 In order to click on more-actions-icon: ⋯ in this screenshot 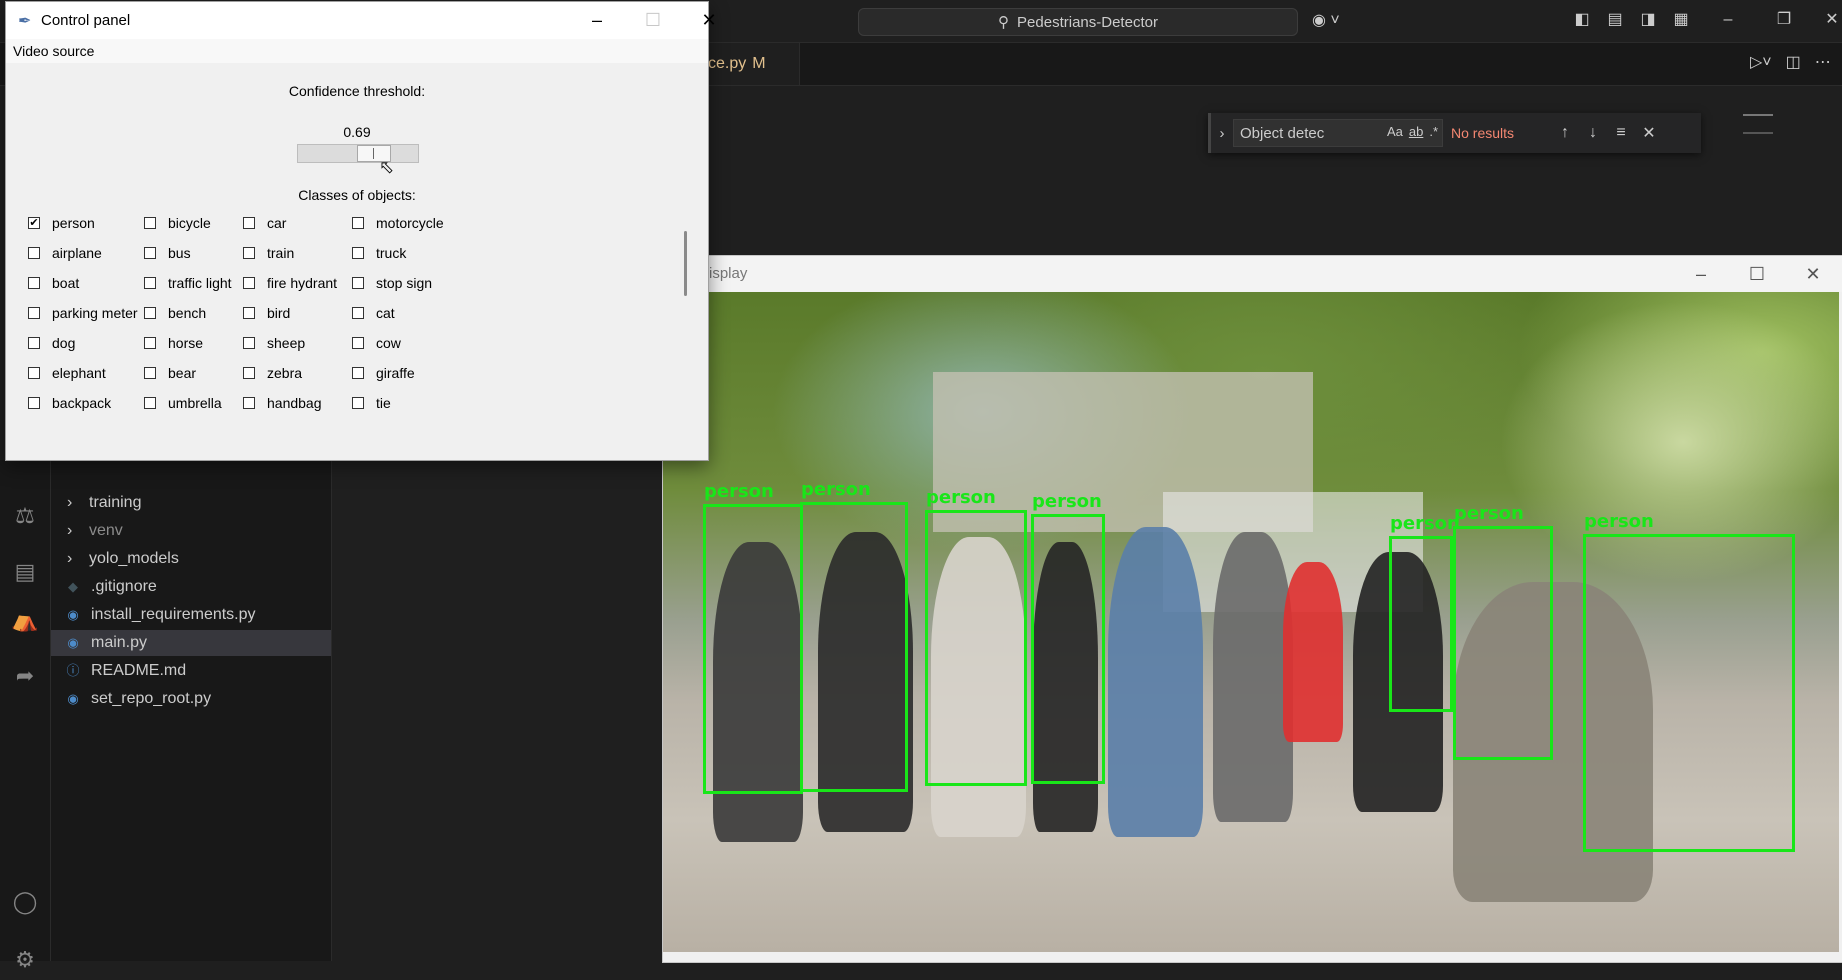, I will do `click(1823, 62)`.